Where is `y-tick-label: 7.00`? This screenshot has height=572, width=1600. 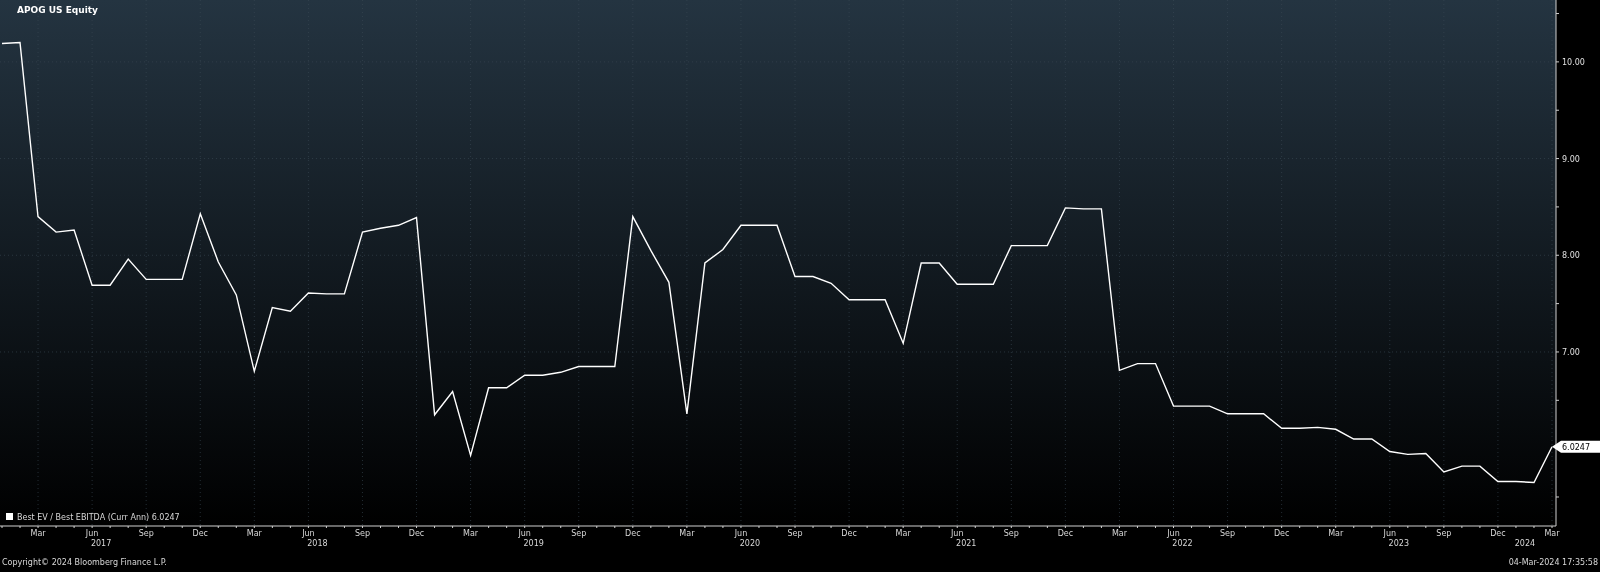 y-tick-label: 7.00 is located at coordinates (1571, 352).